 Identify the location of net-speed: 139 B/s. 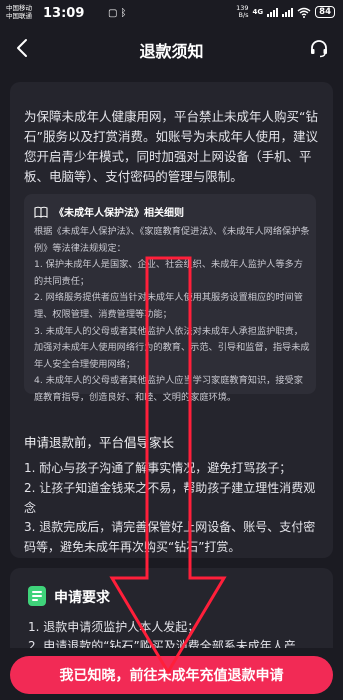
(242, 11).